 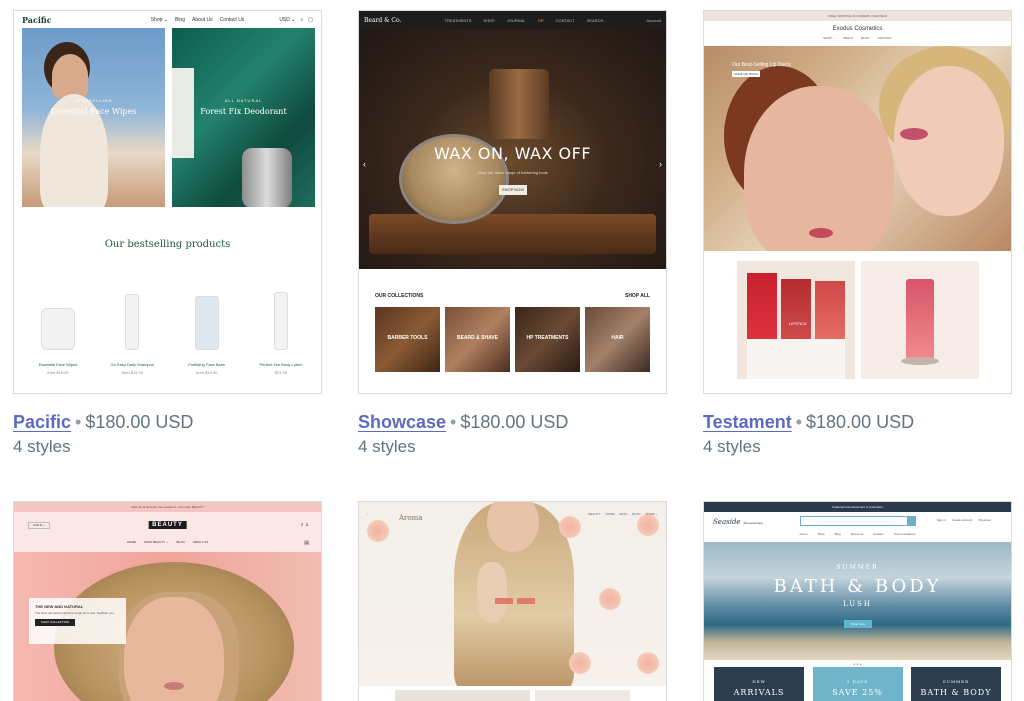 What do you see at coordinates (516, 20) in the screenshot?
I see `showcase-nav-item: JOURNAL` at bounding box center [516, 20].